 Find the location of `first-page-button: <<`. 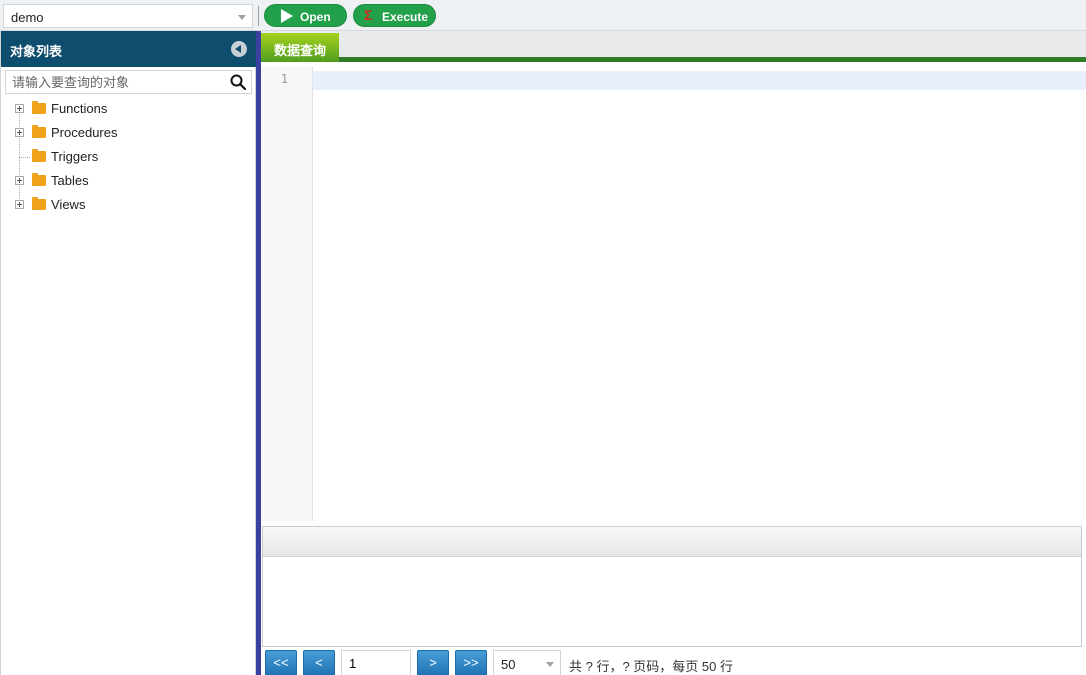

first-page-button: << is located at coordinates (281, 662).